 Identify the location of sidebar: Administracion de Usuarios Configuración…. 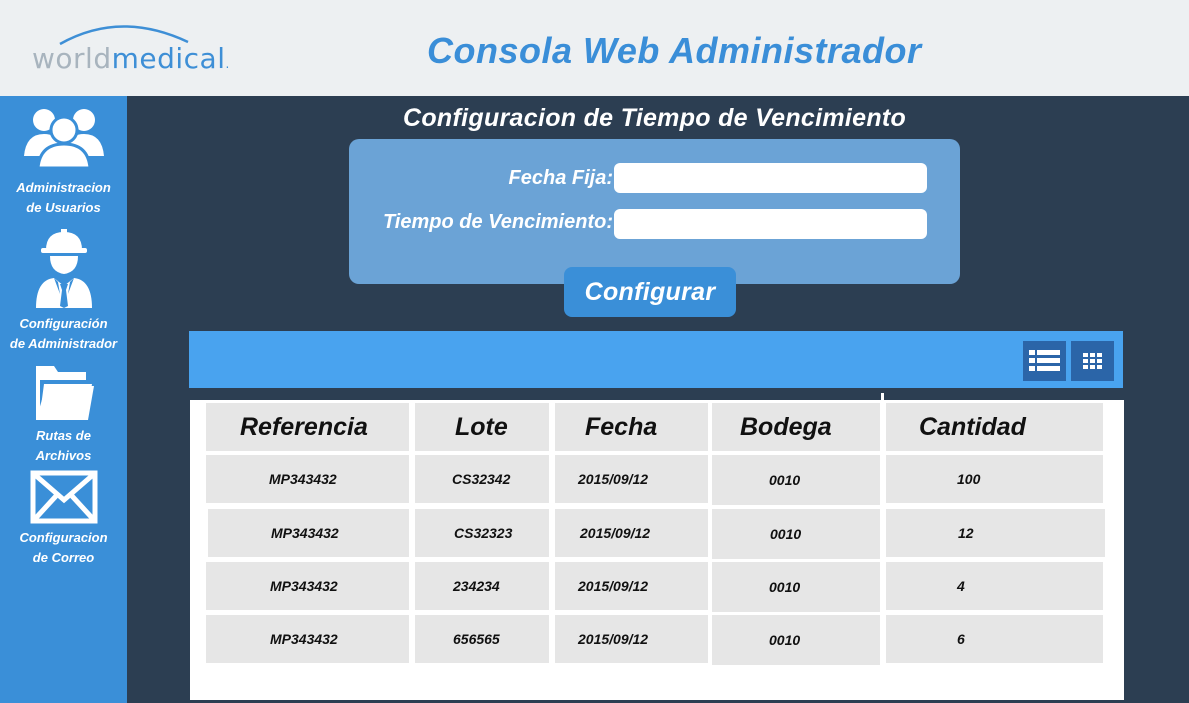
(63, 399).